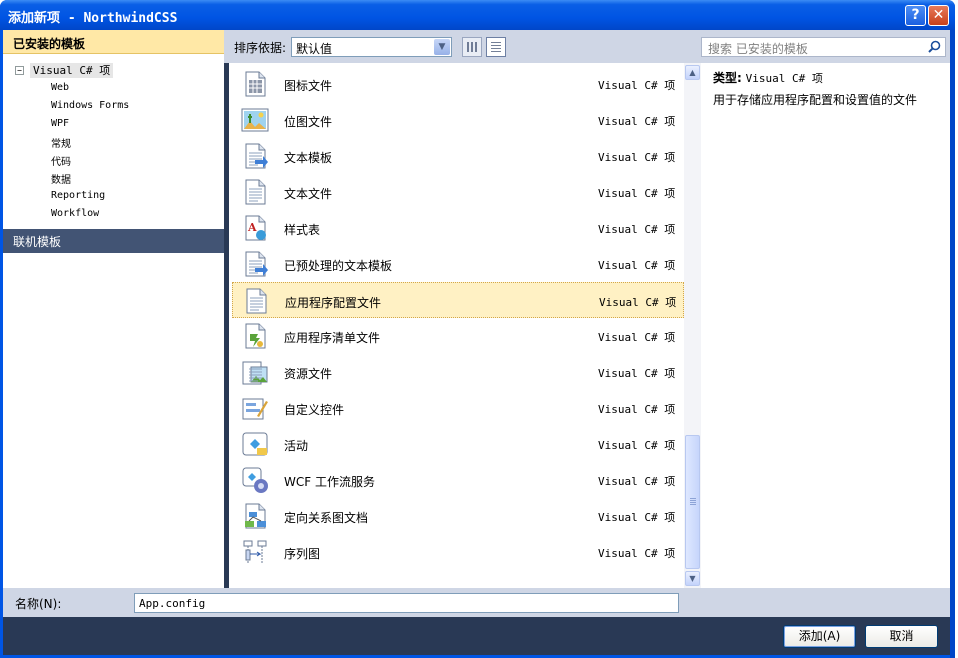 The image size is (958, 658). What do you see at coordinates (256, 301) in the screenshot?
I see `config-file-icon` at bounding box center [256, 301].